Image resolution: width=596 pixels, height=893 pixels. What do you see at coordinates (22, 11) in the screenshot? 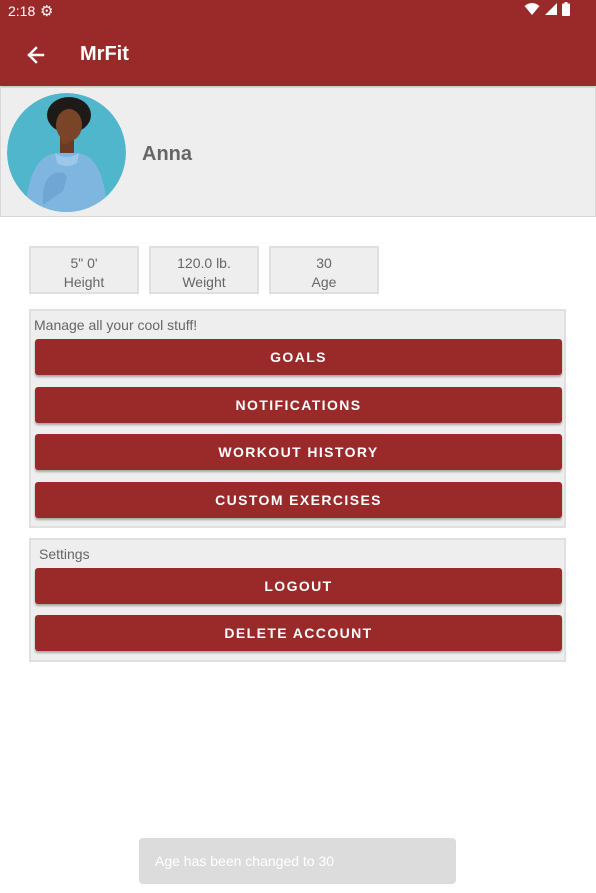
I see `status-time: 2:18` at bounding box center [22, 11].